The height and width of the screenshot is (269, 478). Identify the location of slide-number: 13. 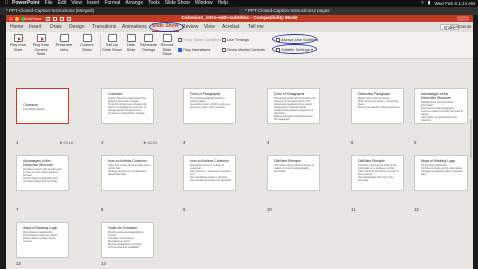
(18, 263).